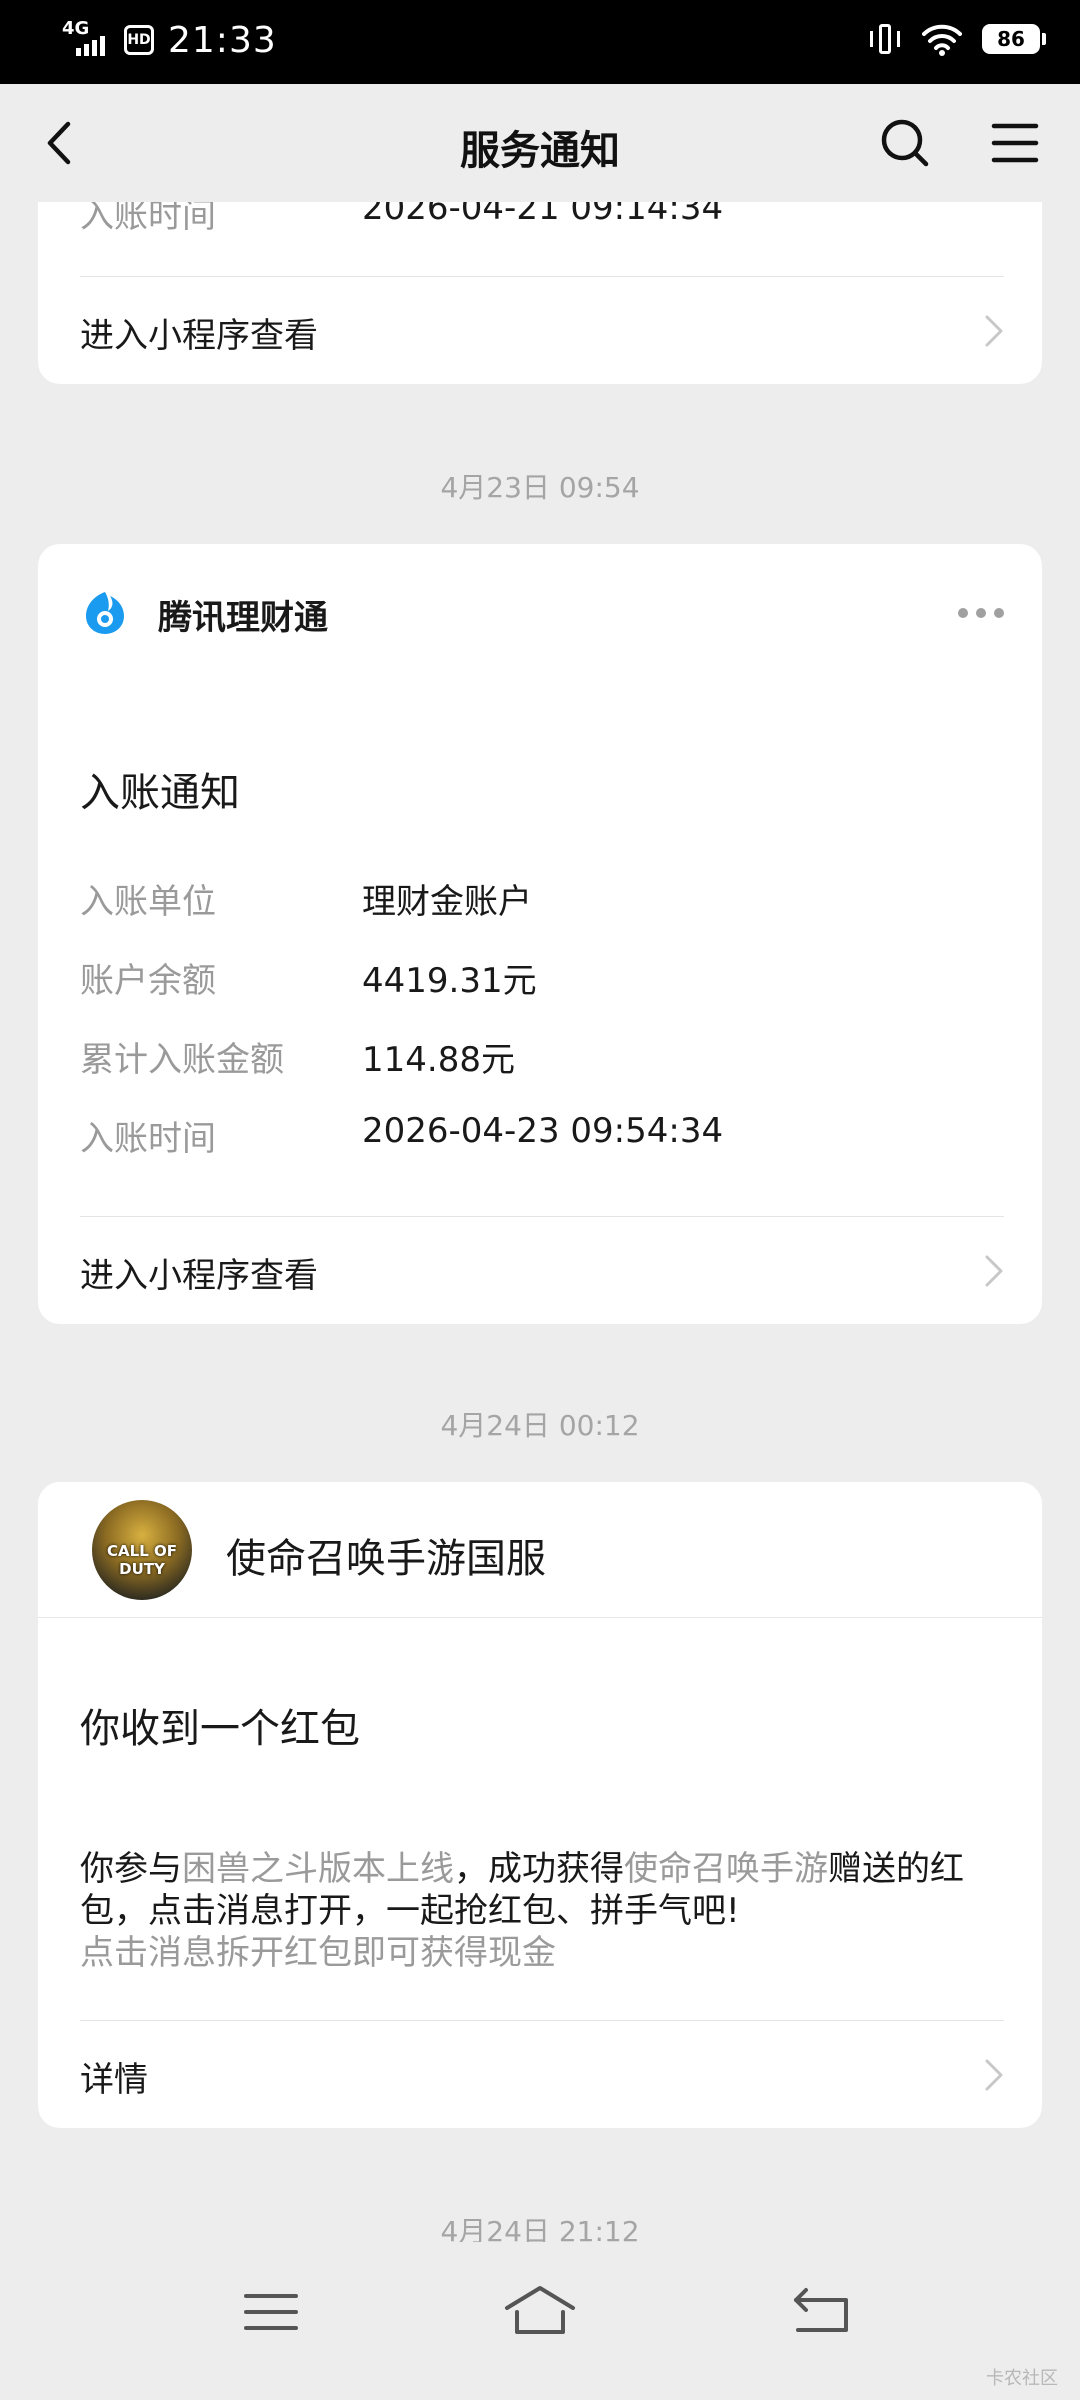 Image resolution: width=1080 pixels, height=2400 pixels. Describe the element at coordinates (1022, 2378) in the screenshot. I see `watermark: 卡农社区` at that location.